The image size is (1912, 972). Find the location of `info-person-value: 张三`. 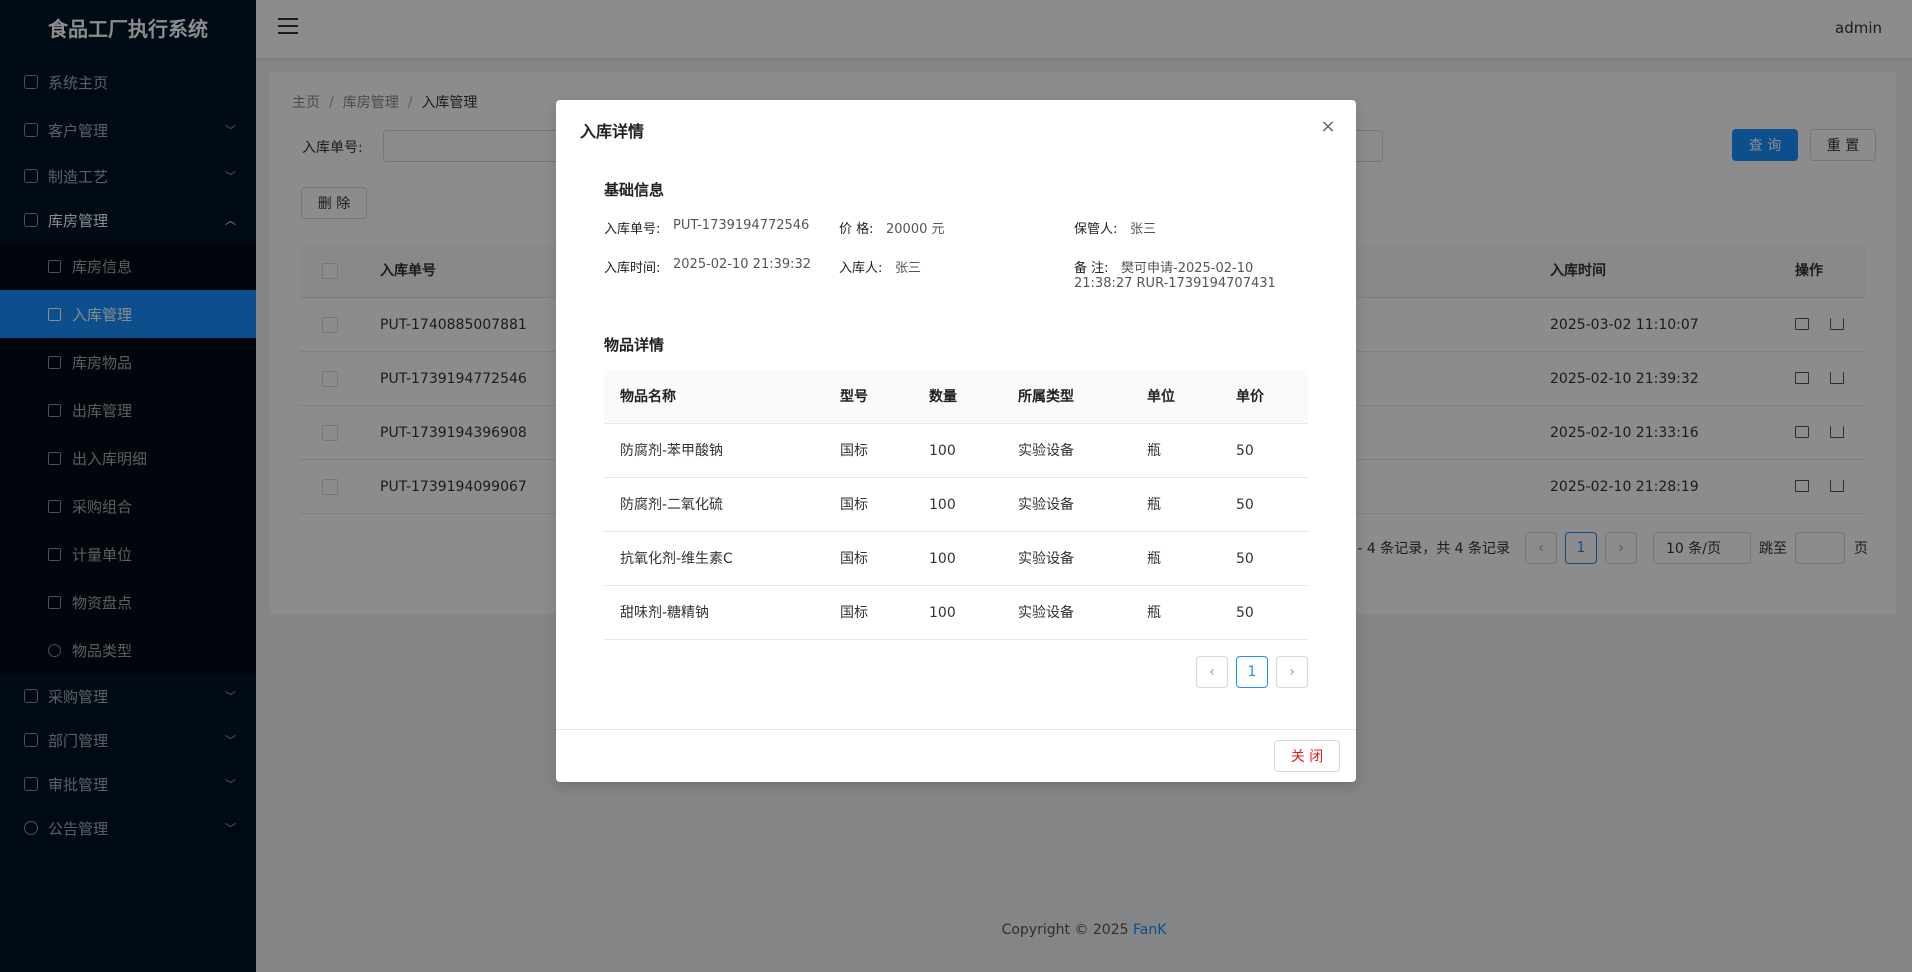

info-person-value: 张三 is located at coordinates (908, 268).